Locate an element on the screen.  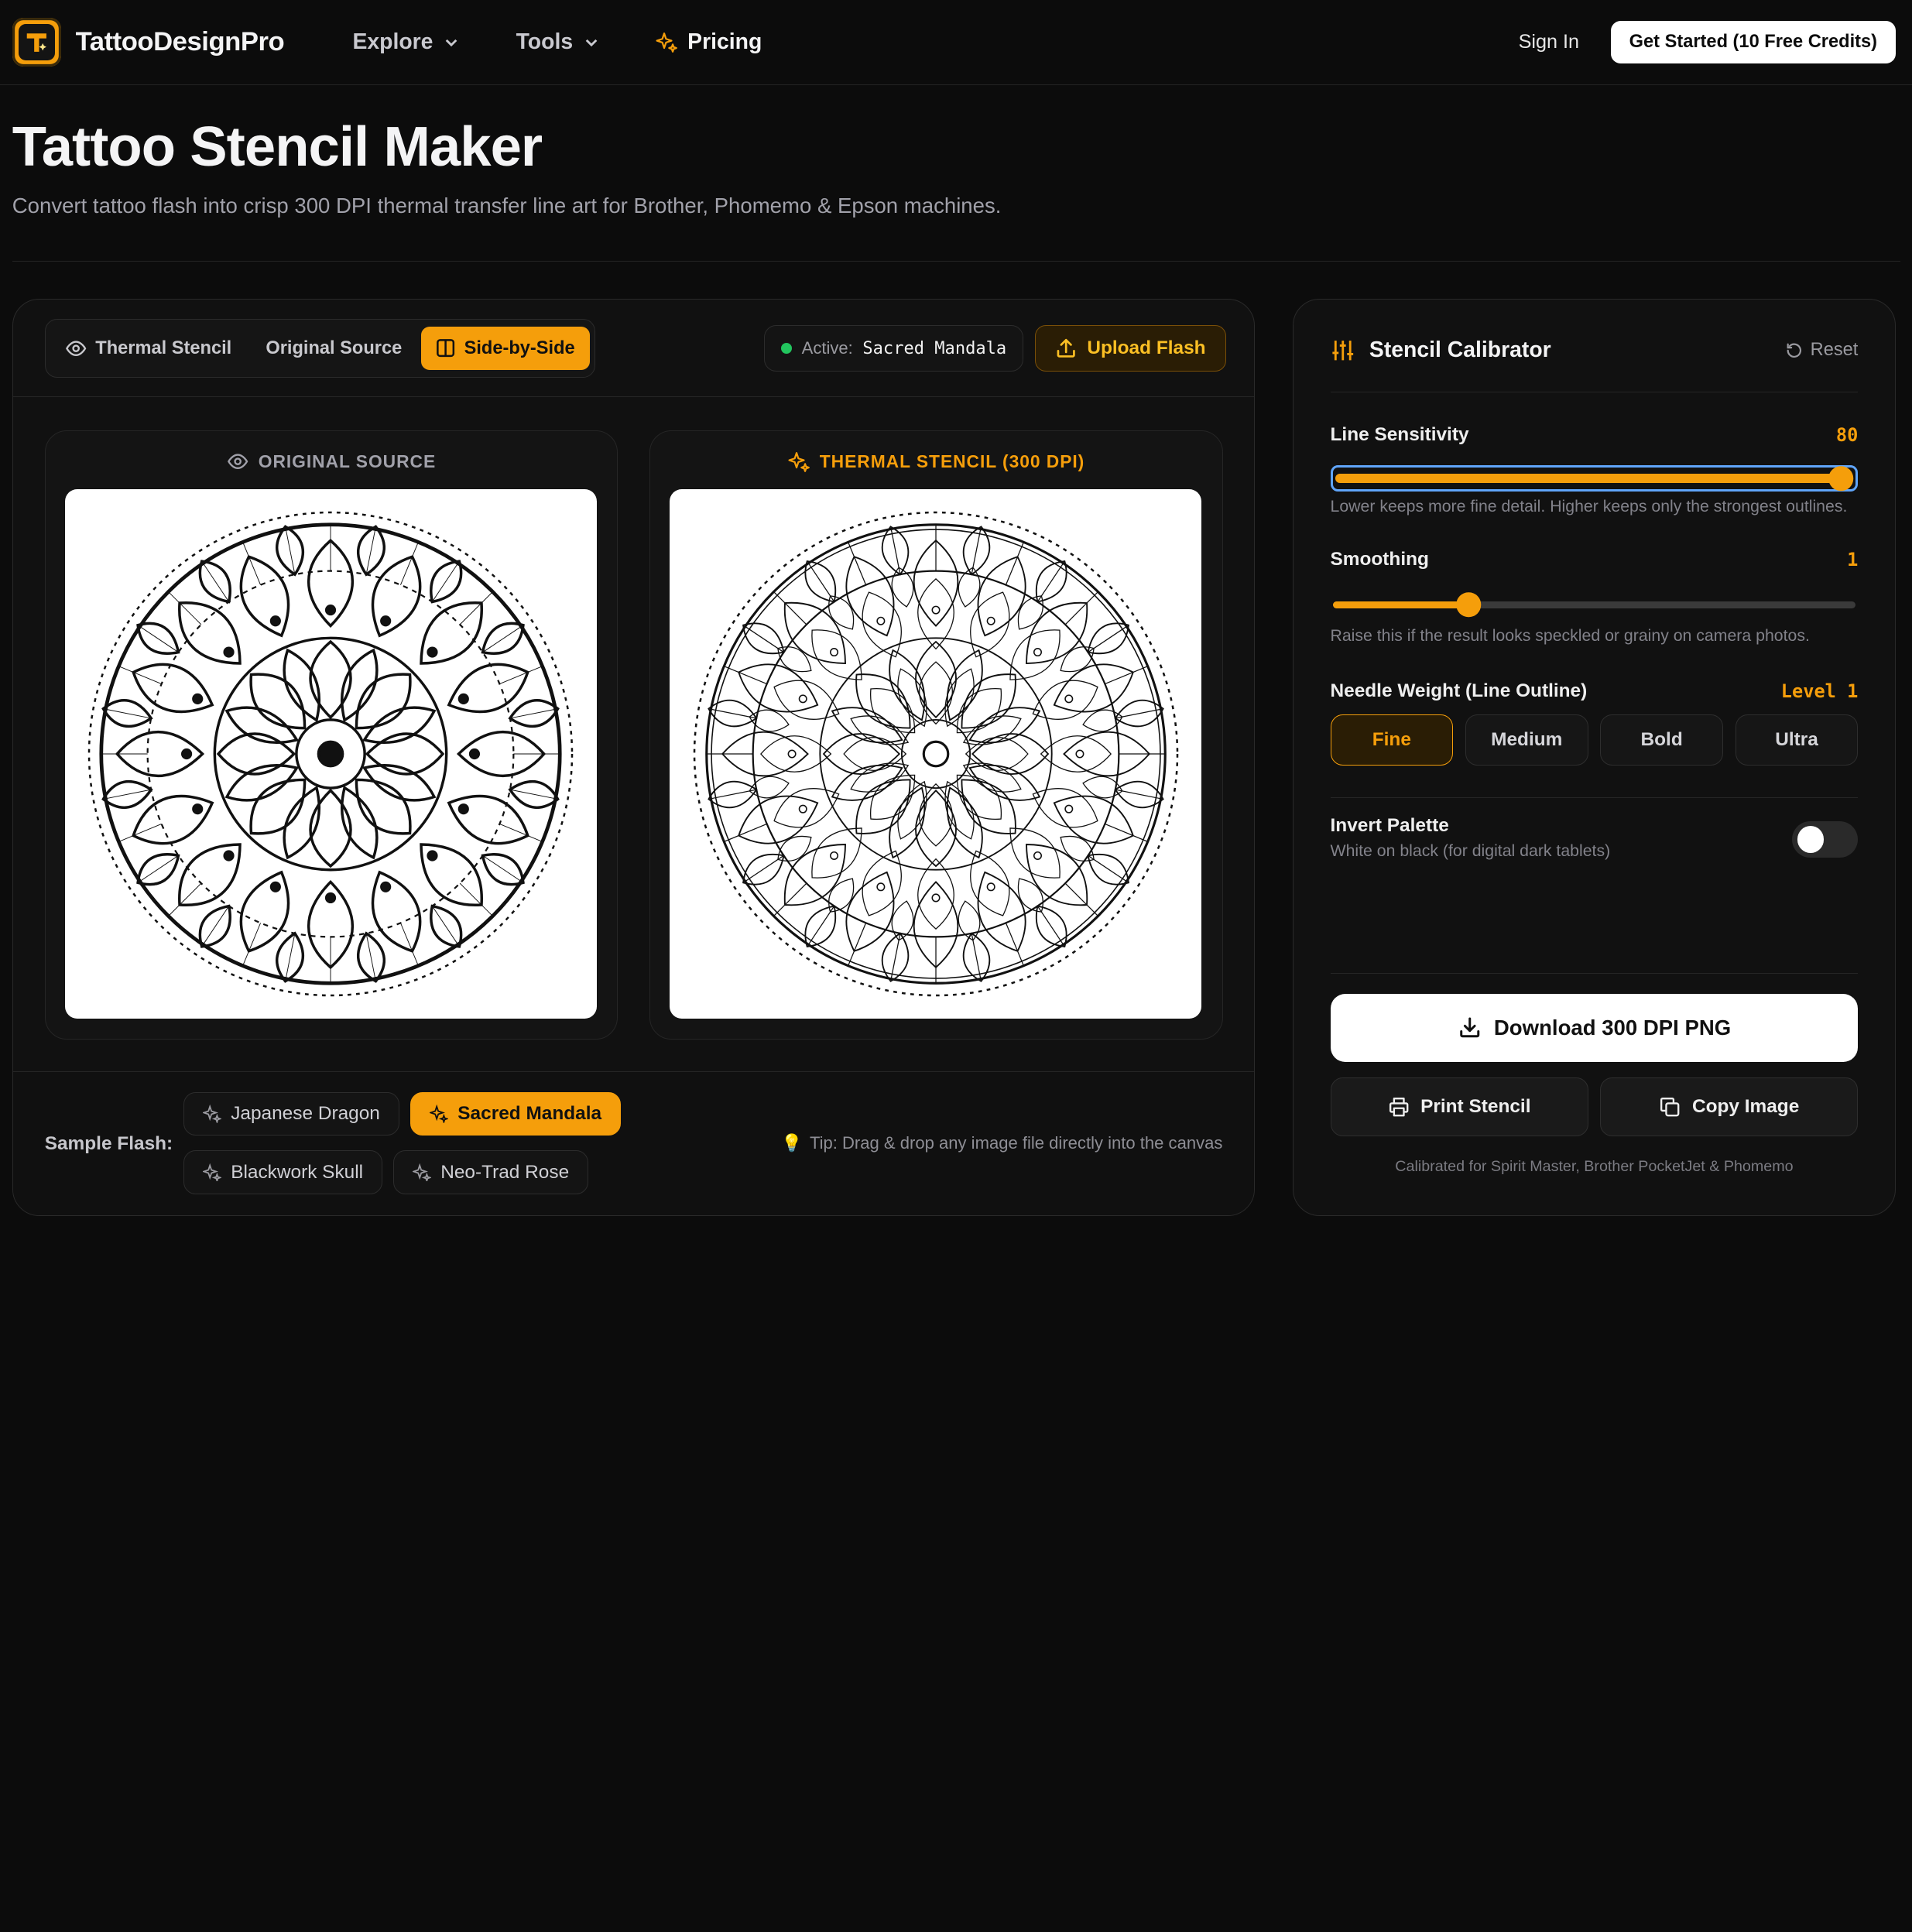
nav-tools-label: Tools is located at coordinates (545, 42).